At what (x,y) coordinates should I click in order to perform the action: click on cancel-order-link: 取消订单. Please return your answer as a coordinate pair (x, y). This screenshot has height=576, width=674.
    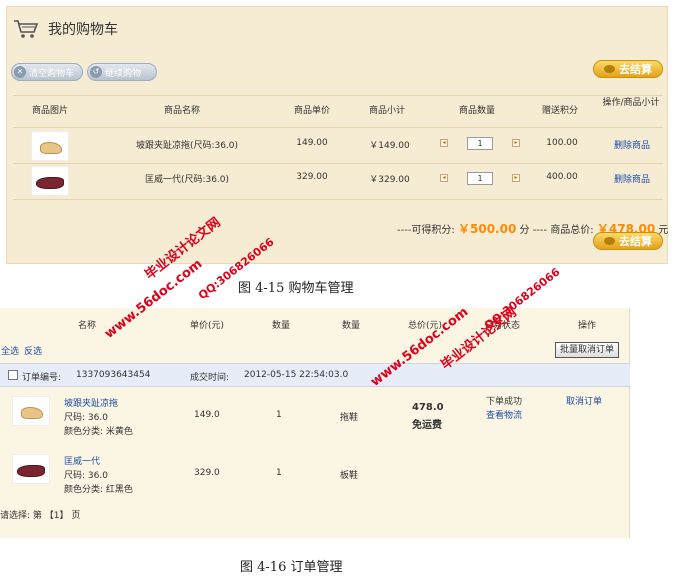
    Looking at the image, I should click on (584, 400).